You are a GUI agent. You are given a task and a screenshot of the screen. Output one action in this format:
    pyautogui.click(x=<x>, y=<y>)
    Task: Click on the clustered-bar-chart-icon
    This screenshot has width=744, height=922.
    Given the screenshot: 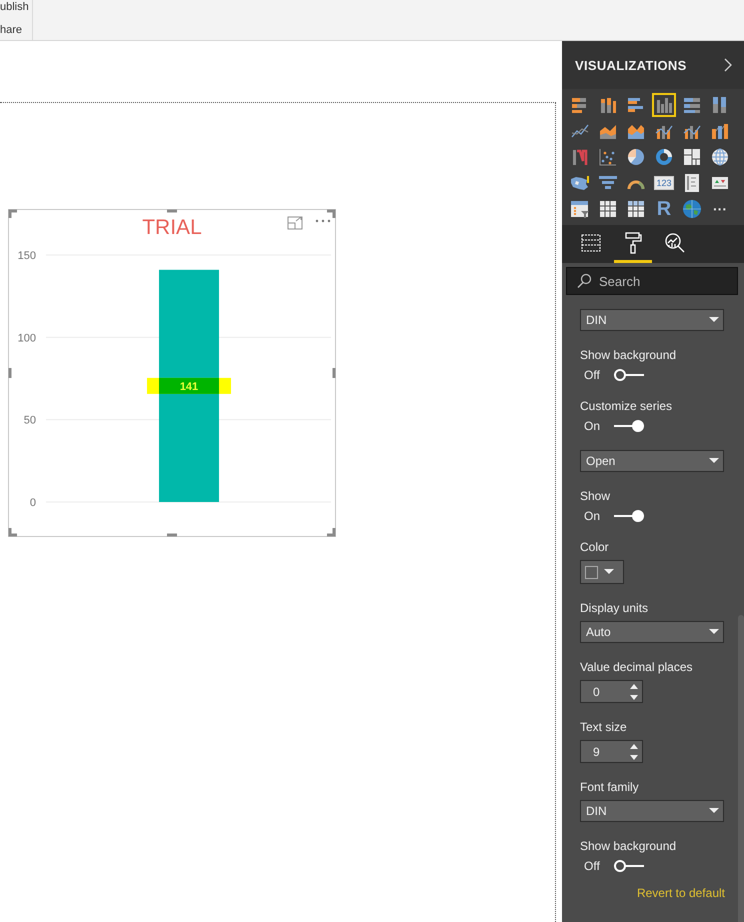 What is the action you would take?
    pyautogui.click(x=636, y=105)
    